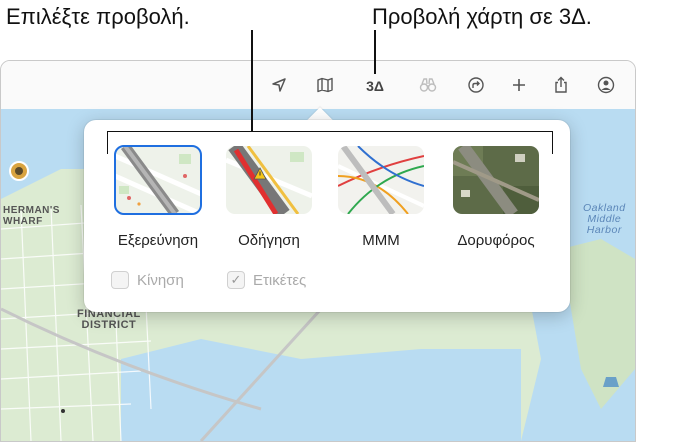 The image size is (673, 442). What do you see at coordinates (109, 319) in the screenshot?
I see `map-label-financial-district: FINANCIAL DISTRICT` at bounding box center [109, 319].